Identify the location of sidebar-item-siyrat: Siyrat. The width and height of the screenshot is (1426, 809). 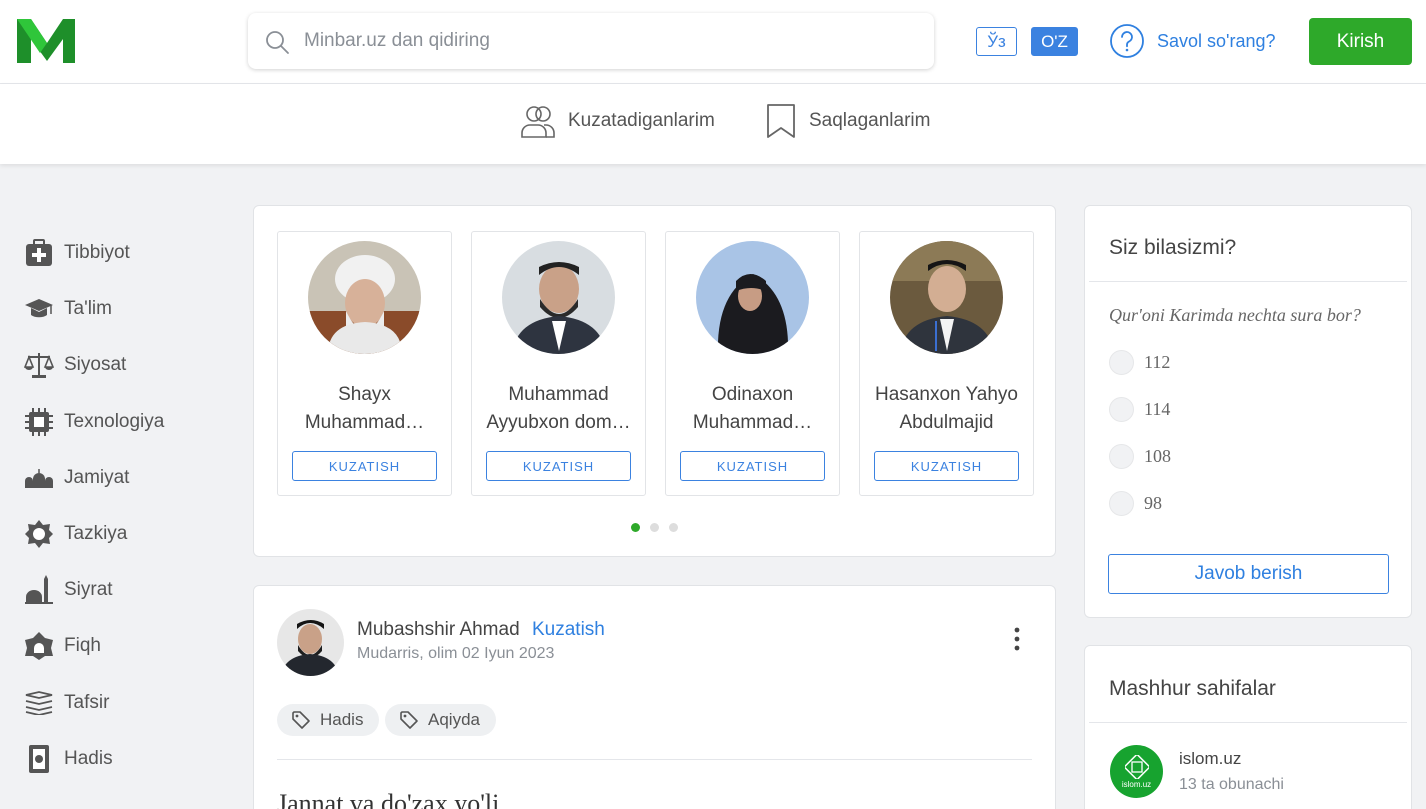
(124, 590).